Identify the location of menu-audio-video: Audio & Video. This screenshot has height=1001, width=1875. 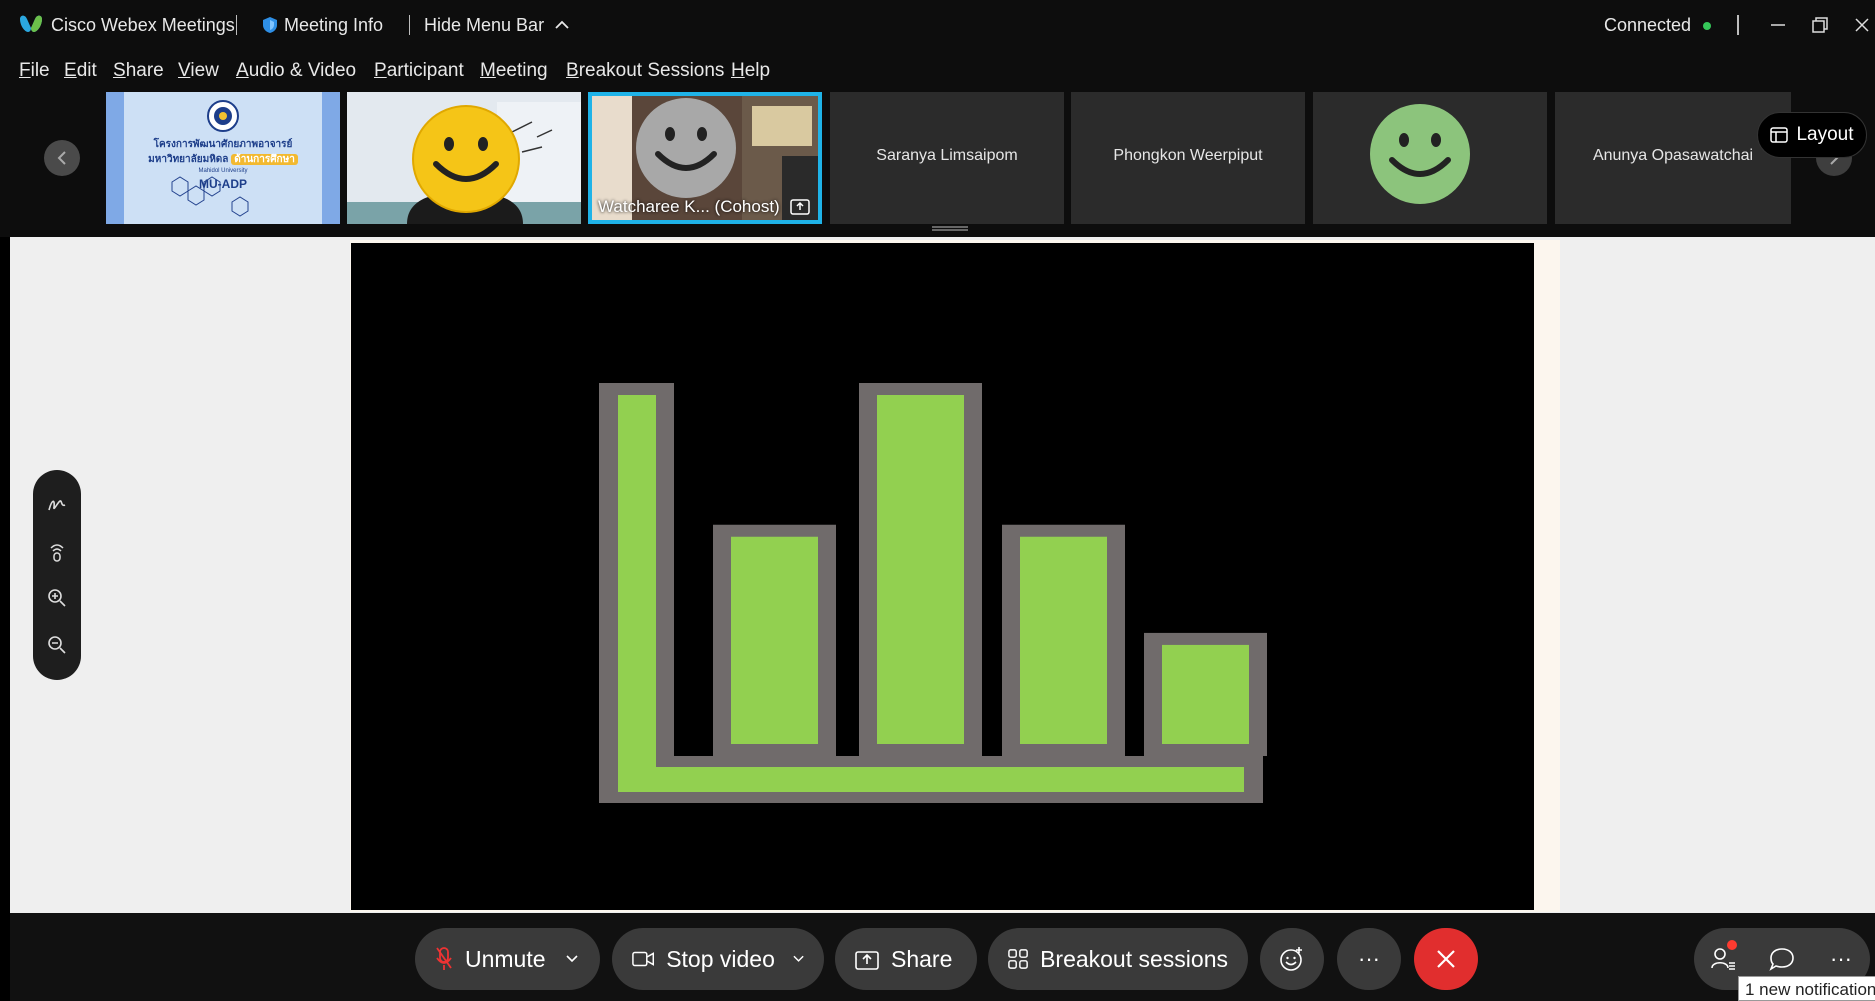
(296, 71).